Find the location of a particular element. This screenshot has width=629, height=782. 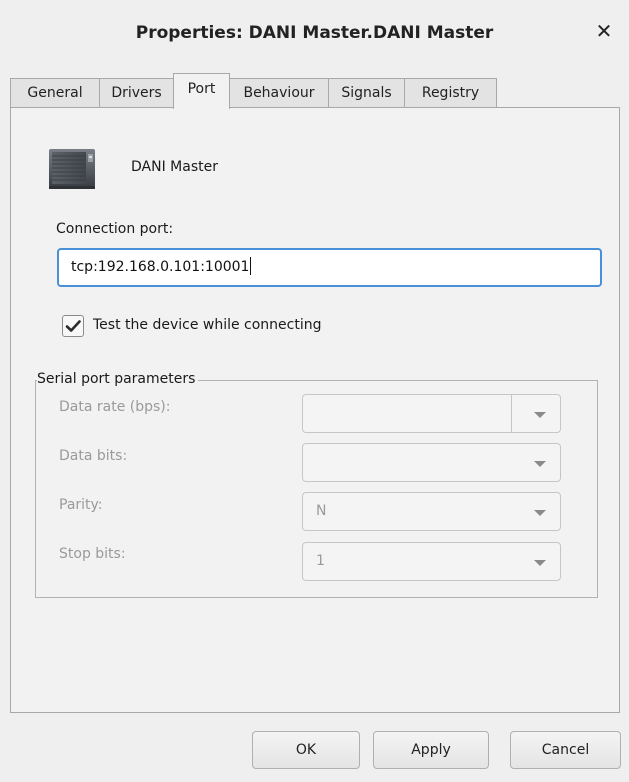

ok-button: OK is located at coordinates (306, 750).